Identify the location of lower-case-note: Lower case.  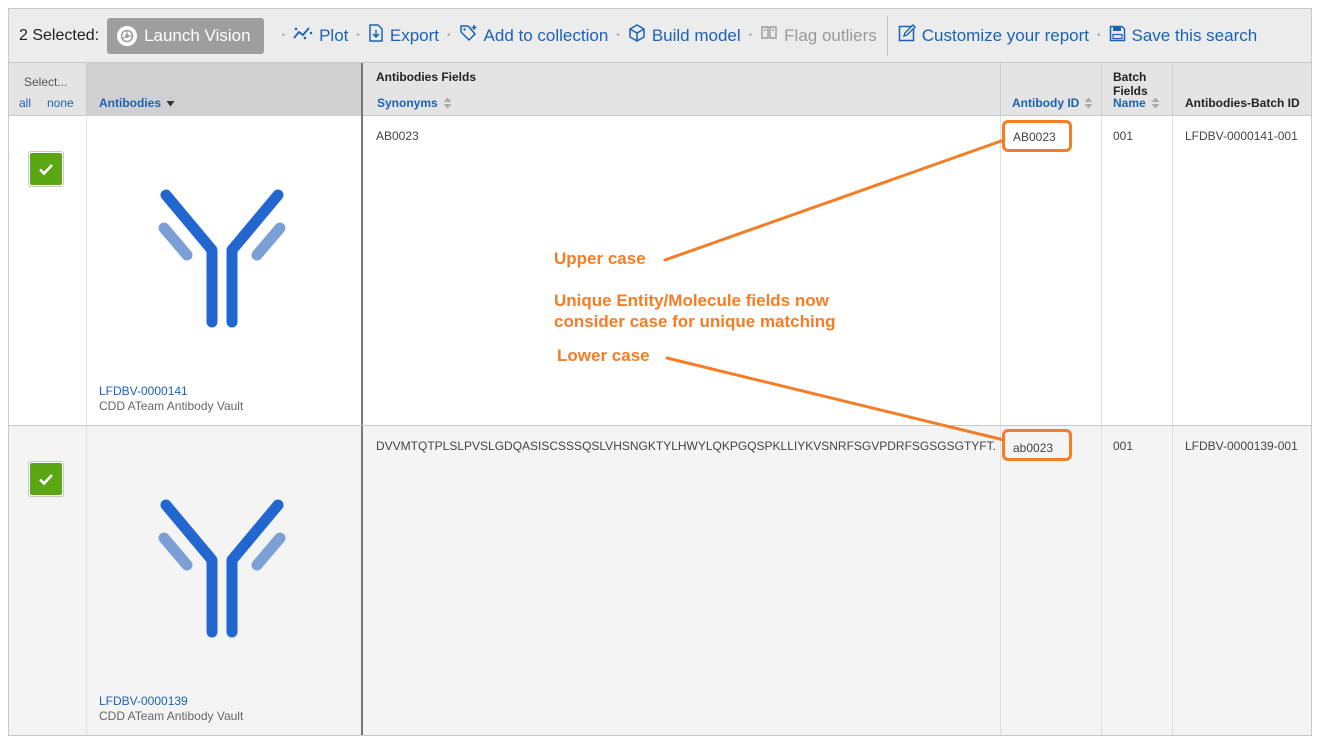
(603, 355).